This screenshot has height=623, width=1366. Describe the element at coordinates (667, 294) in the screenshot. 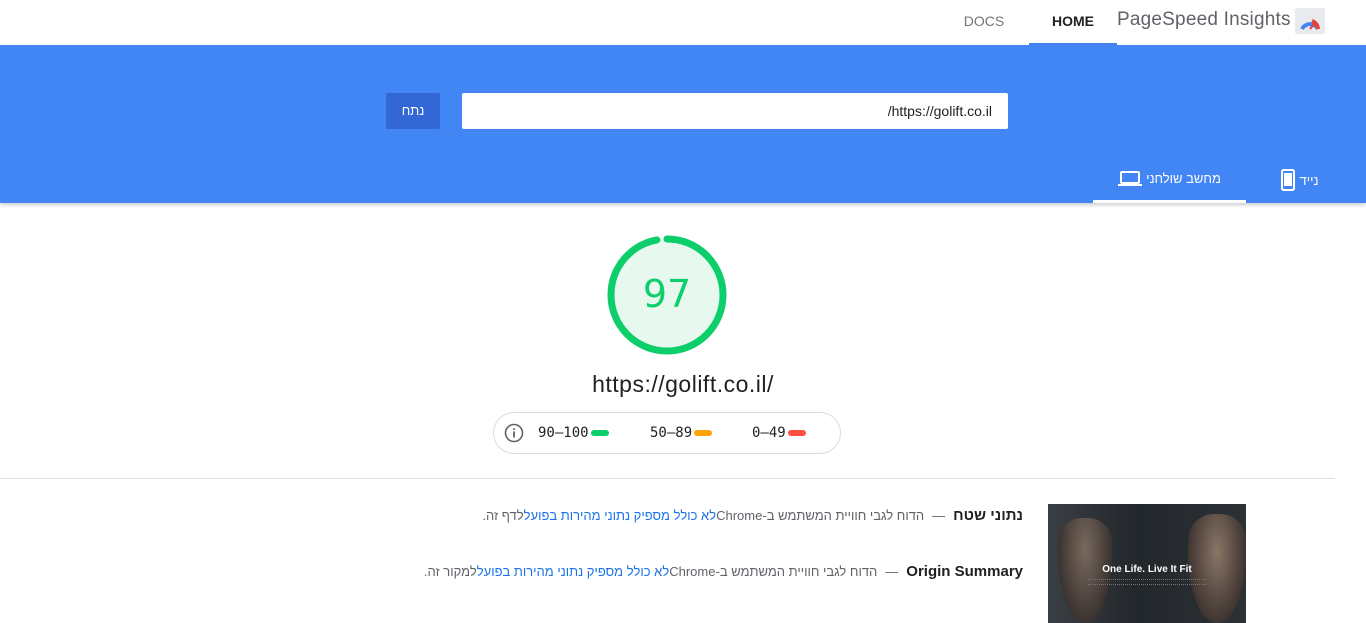

I see `performance-score-value: 97` at that location.